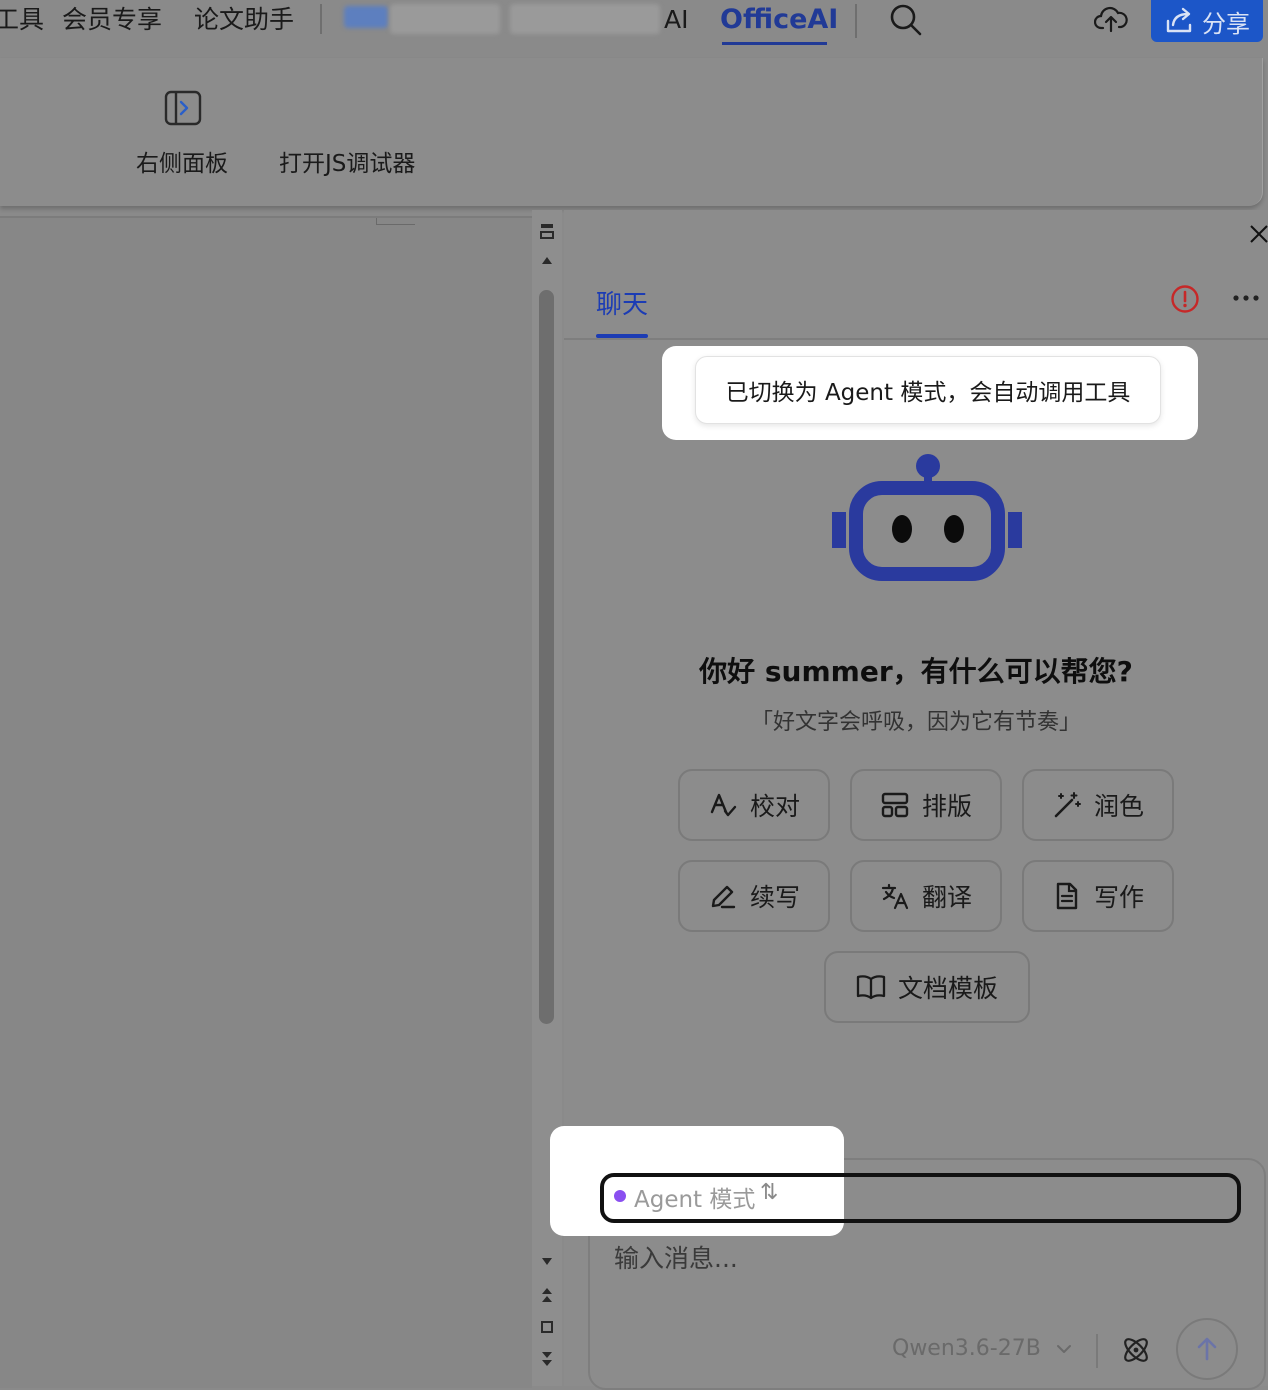 The image size is (1268, 1390). I want to click on greeting-heading: 你好 summer，有什么可以帮您?, so click(916, 671).